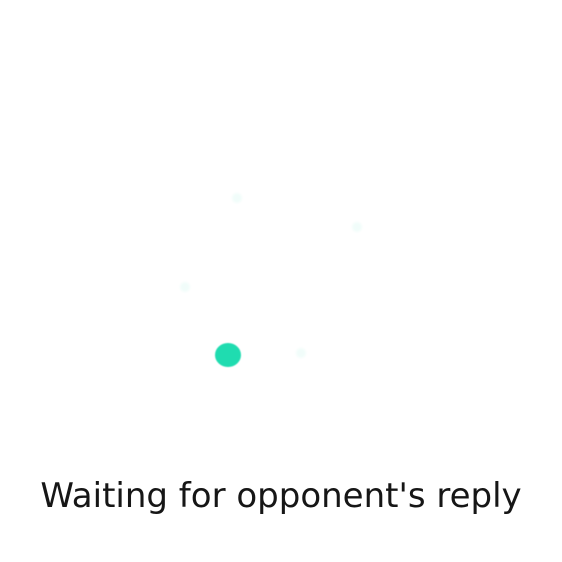  Describe the element at coordinates (228, 355) in the screenshot. I see `spinner-active-dot` at that location.